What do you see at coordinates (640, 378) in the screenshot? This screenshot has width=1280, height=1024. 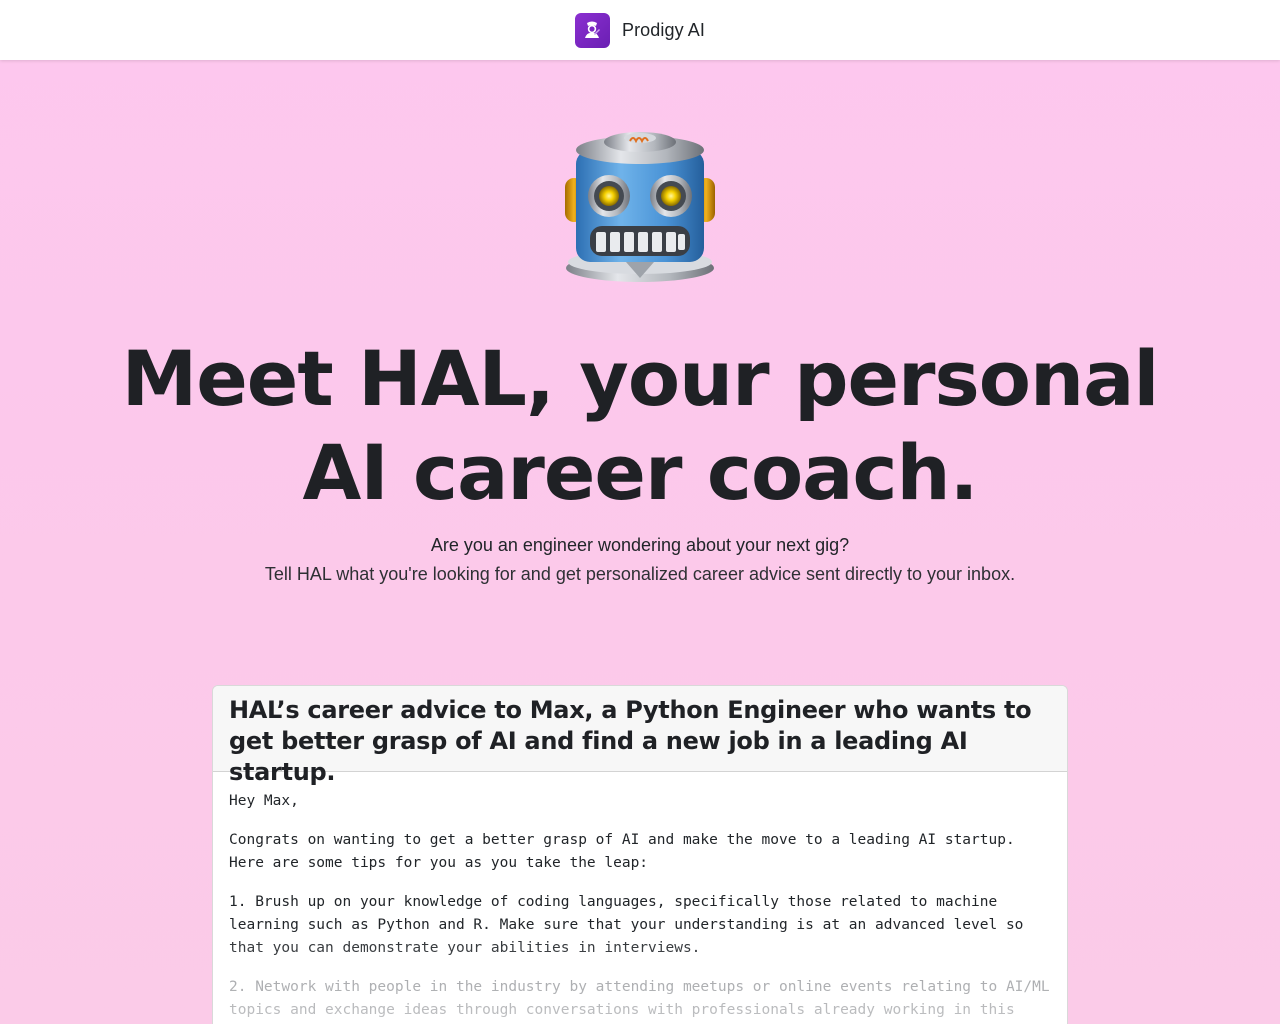 I see `headline-line-1: Meet HAL, your personal` at bounding box center [640, 378].